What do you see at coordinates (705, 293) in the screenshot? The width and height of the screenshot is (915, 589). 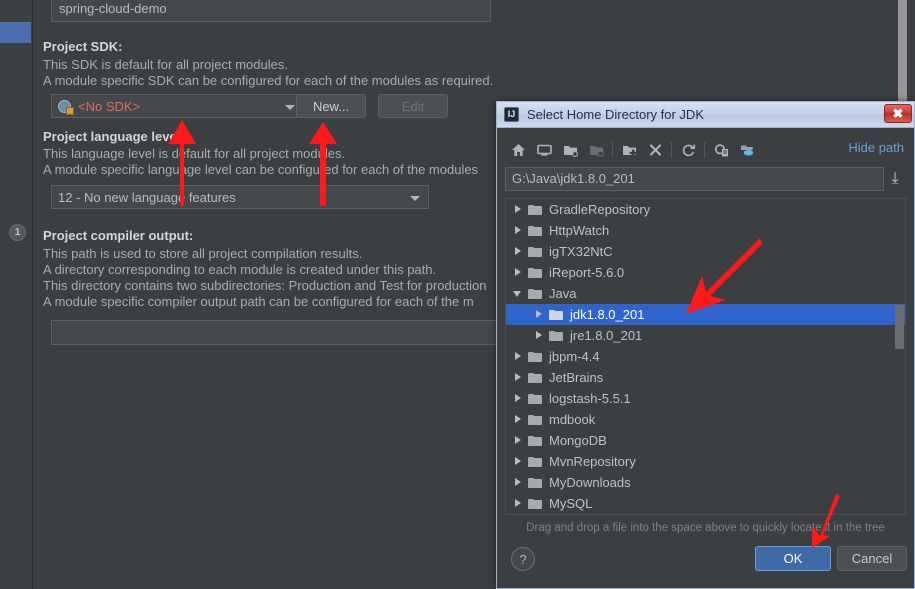 I see `tree-row: Java` at bounding box center [705, 293].